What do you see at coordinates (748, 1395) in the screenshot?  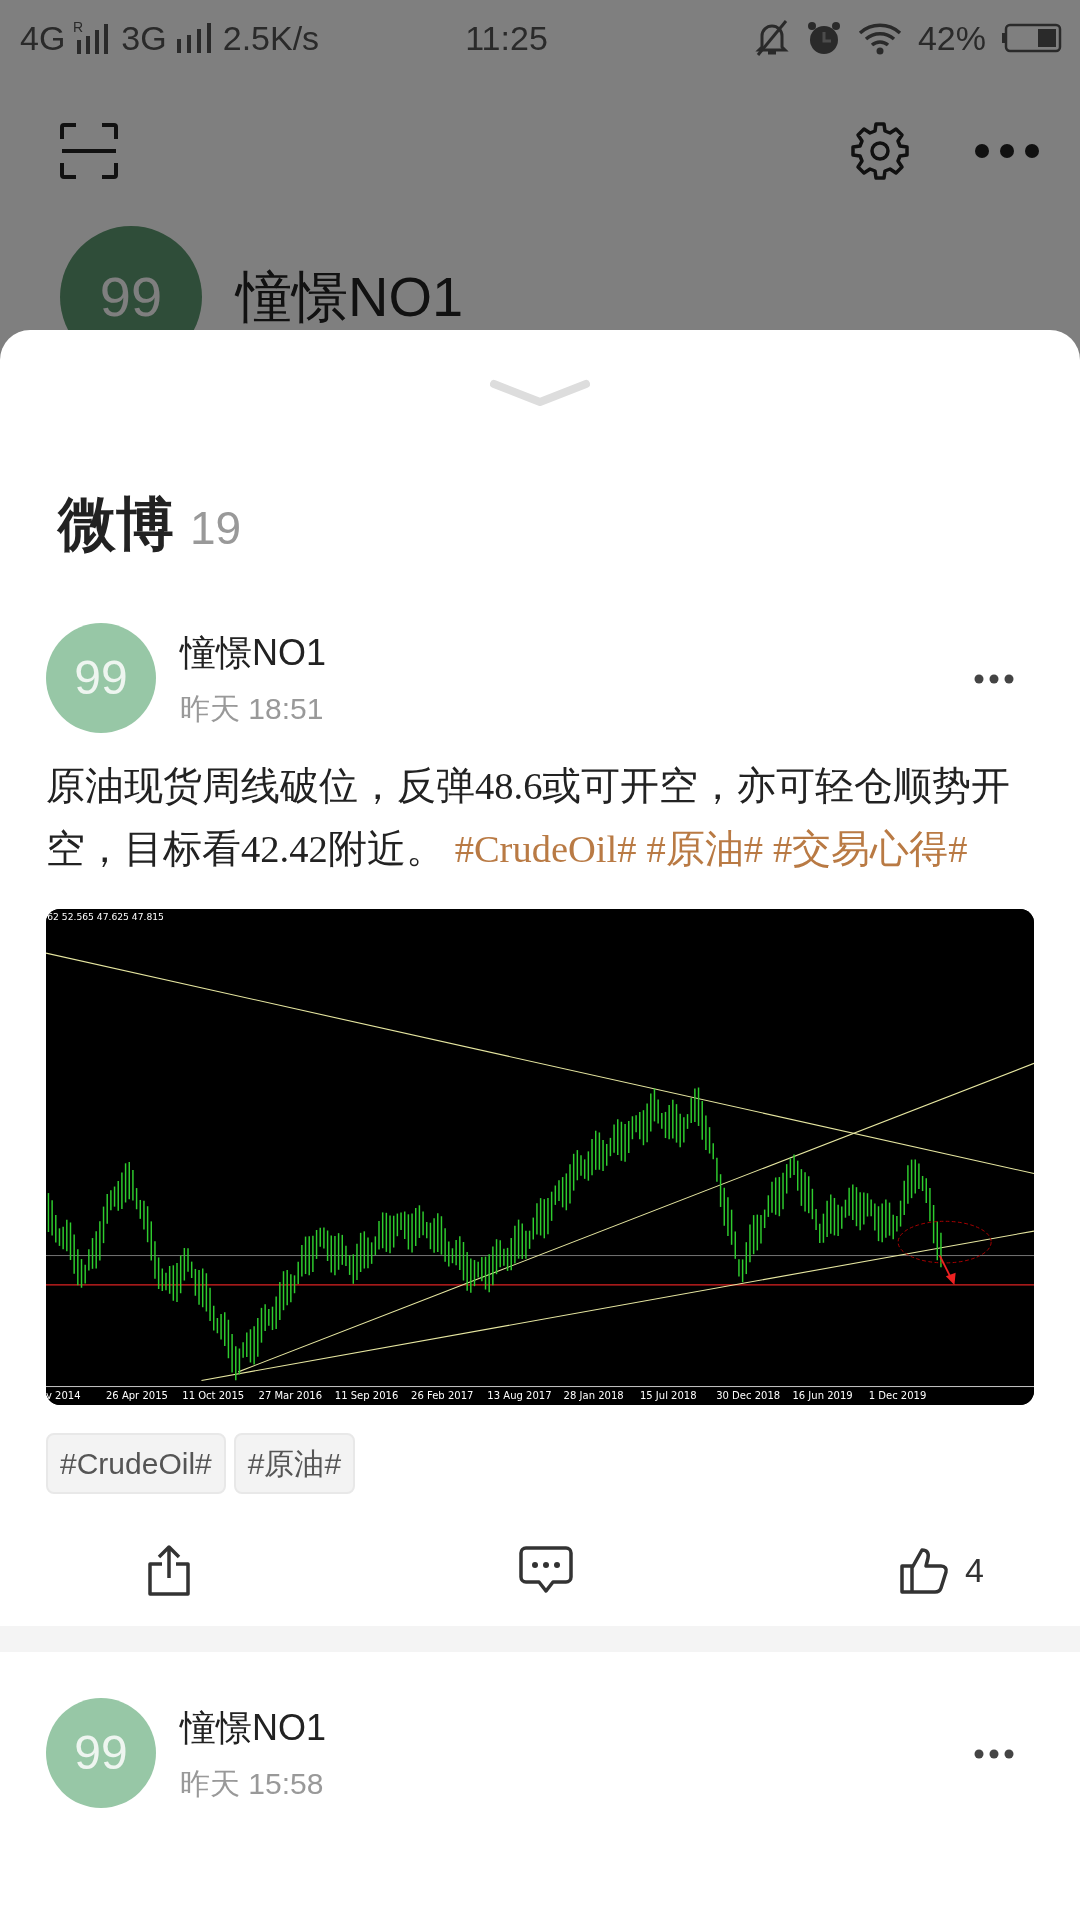 I see `axis-label: 30 Dec 2018` at bounding box center [748, 1395].